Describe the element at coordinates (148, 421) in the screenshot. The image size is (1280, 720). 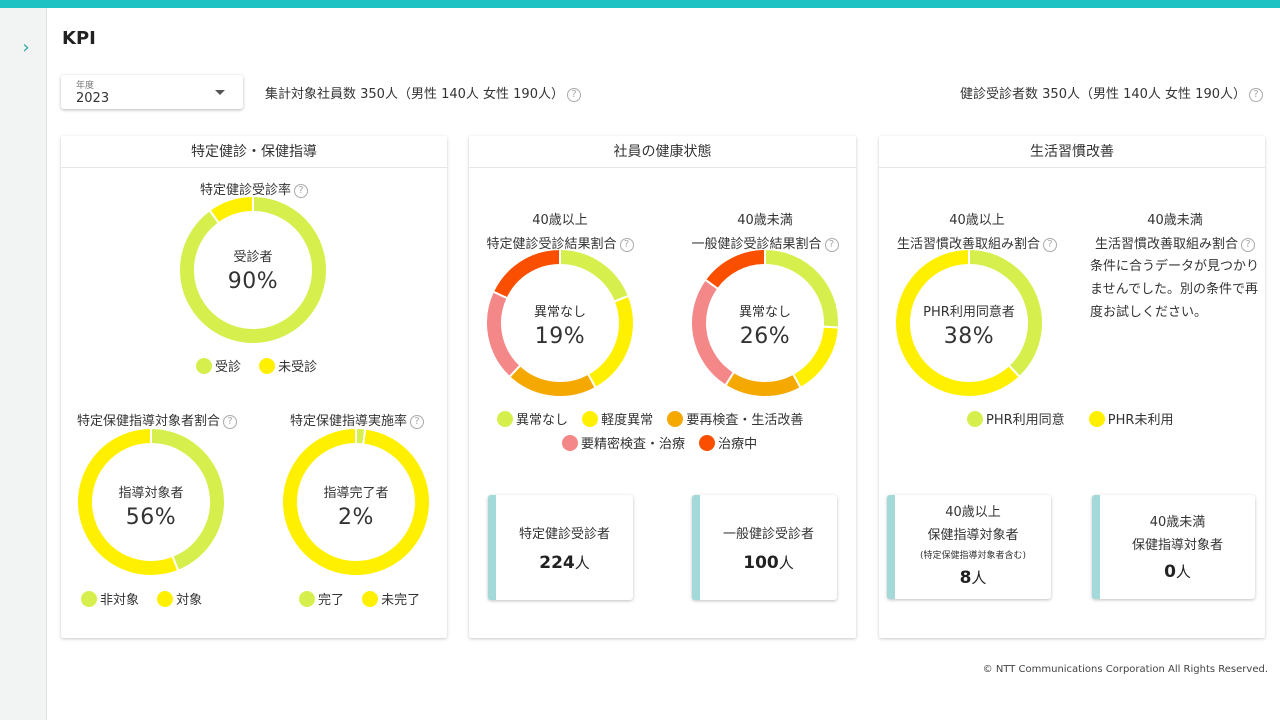
I see `chart-title-text: 特定保健指導対象者割合` at that location.